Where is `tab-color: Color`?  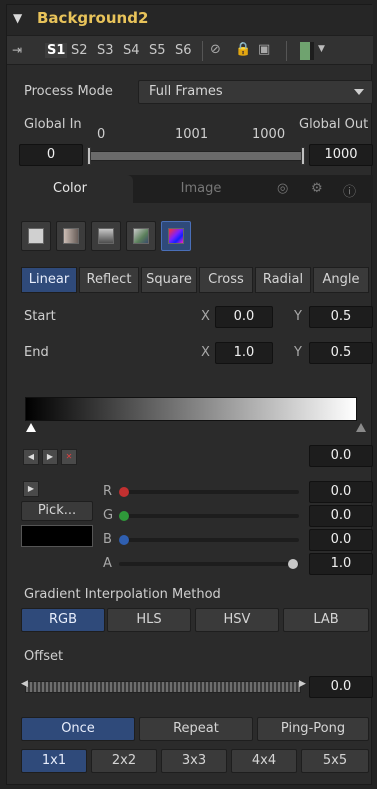 tab-color: Color is located at coordinates (70, 189).